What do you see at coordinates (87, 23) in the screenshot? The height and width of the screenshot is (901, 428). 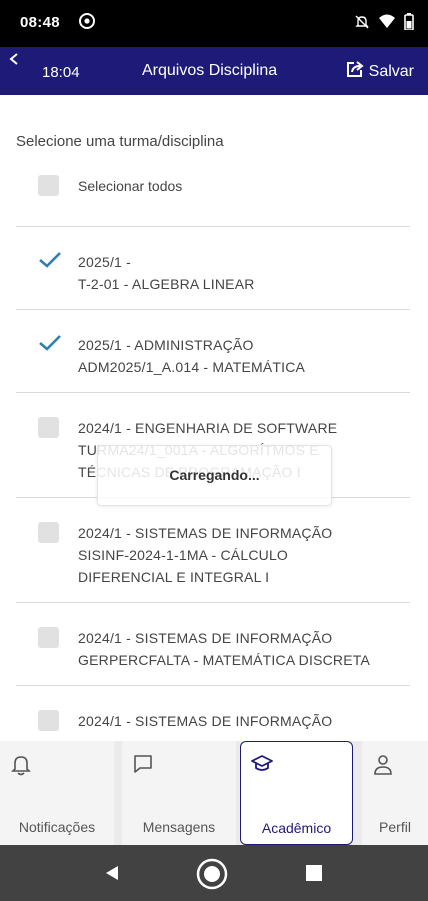 I see `at-sign-icon` at bounding box center [87, 23].